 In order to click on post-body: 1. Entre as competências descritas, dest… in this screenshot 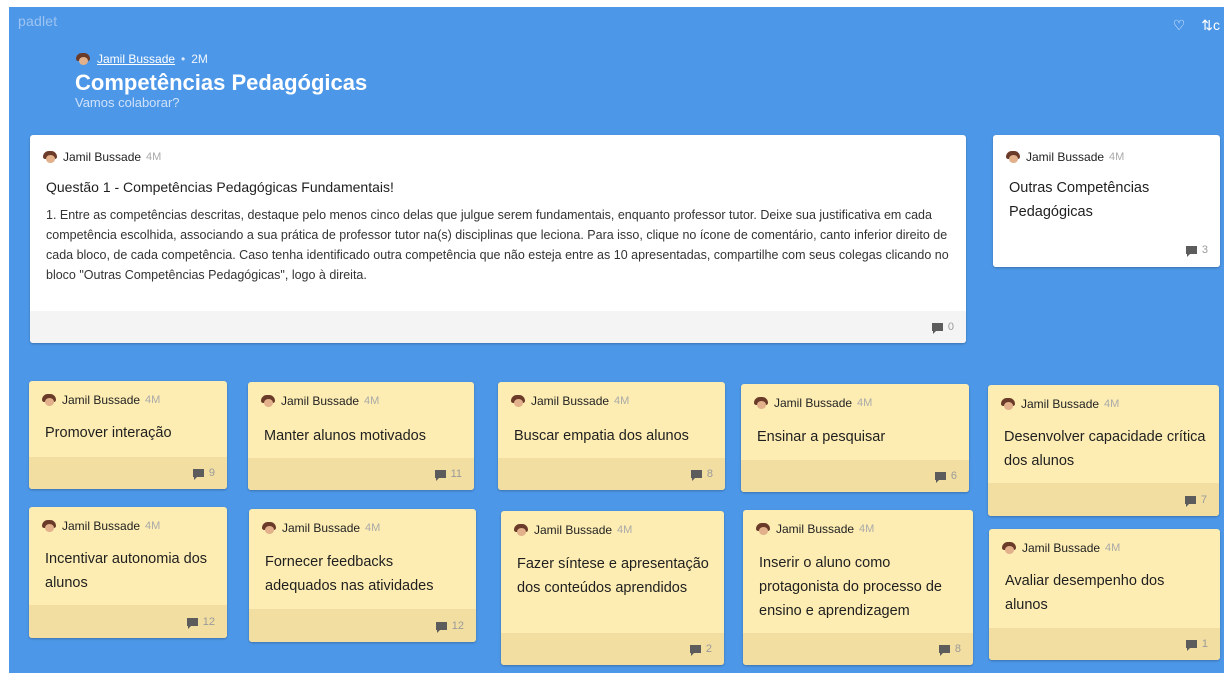, I will do `click(497, 245)`.